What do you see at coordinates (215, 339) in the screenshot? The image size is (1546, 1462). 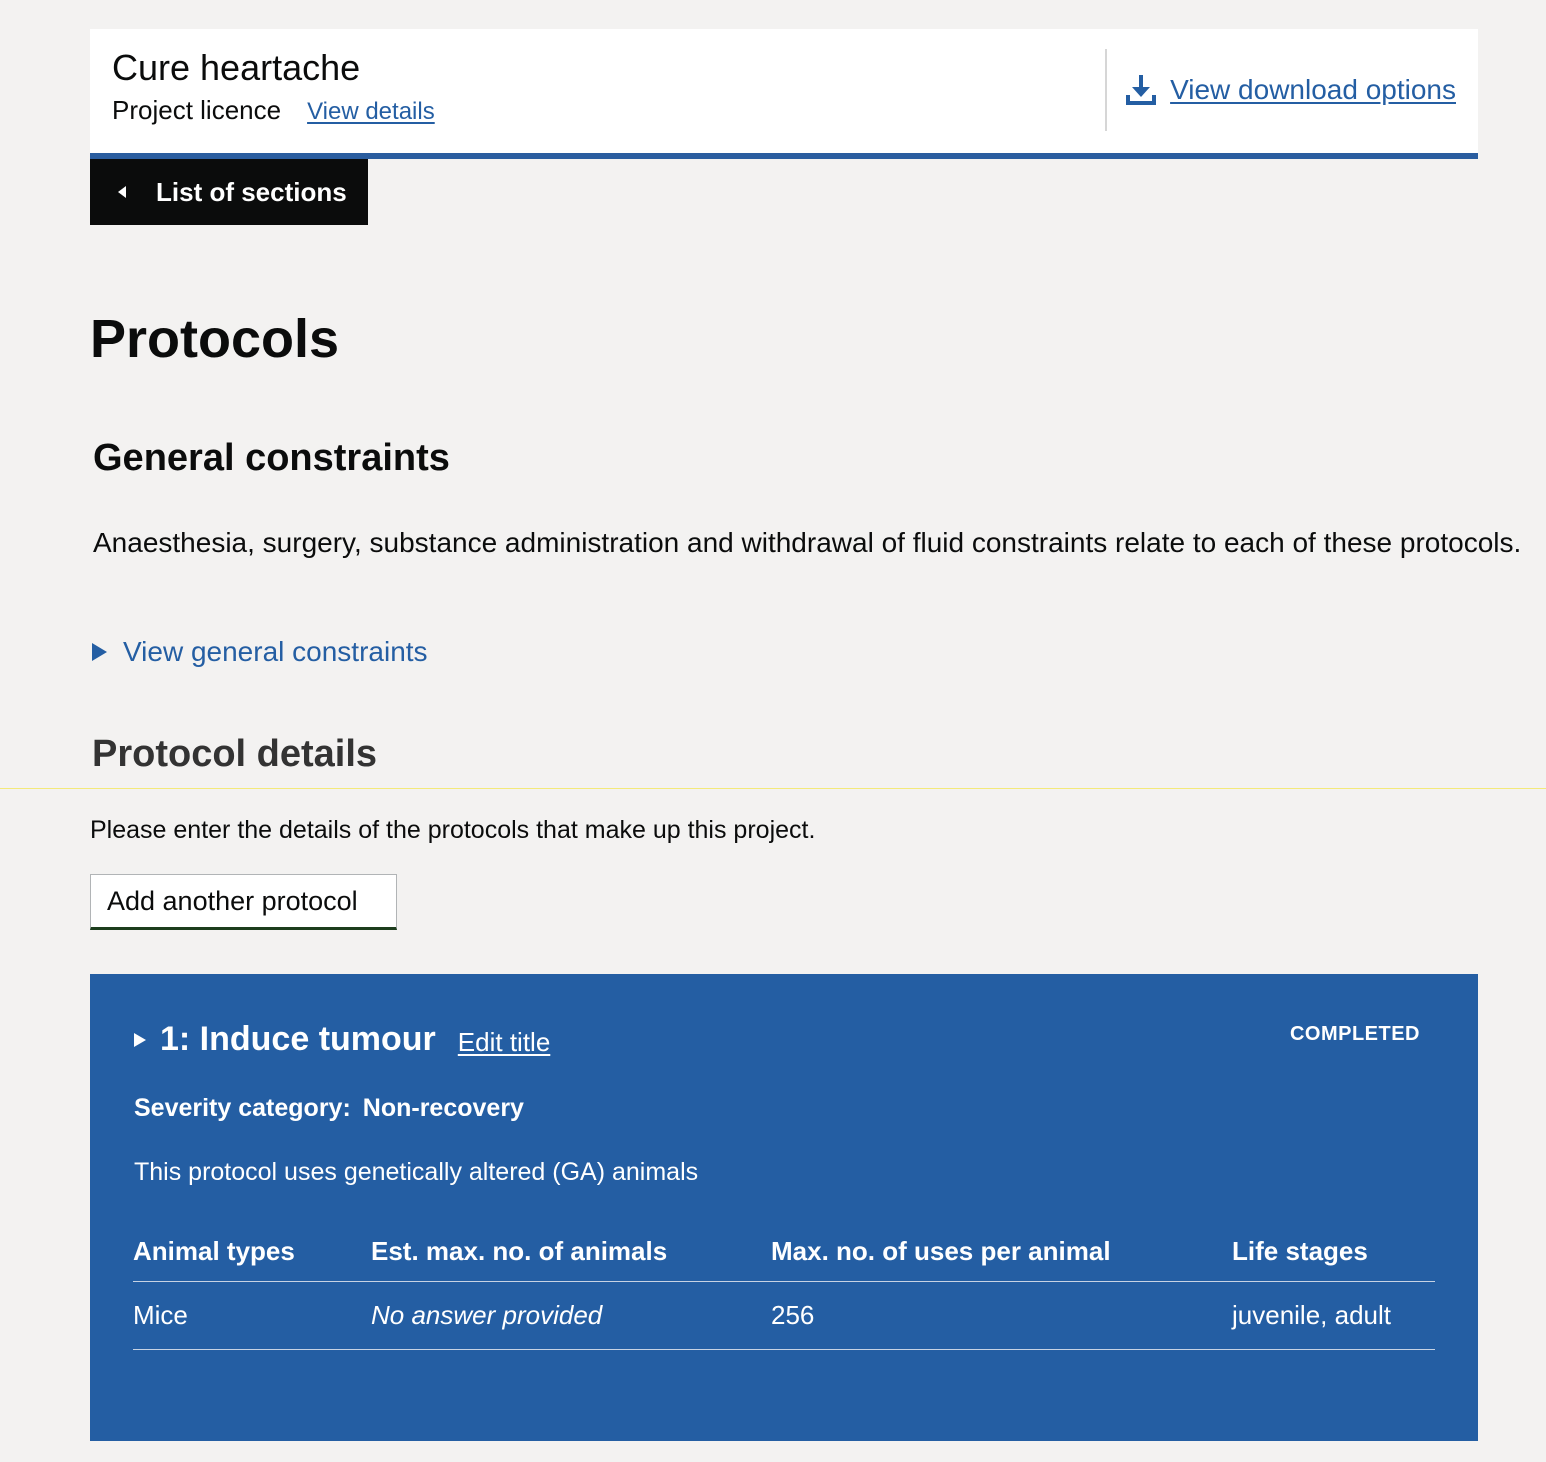 I see `page-title: Protocols` at bounding box center [215, 339].